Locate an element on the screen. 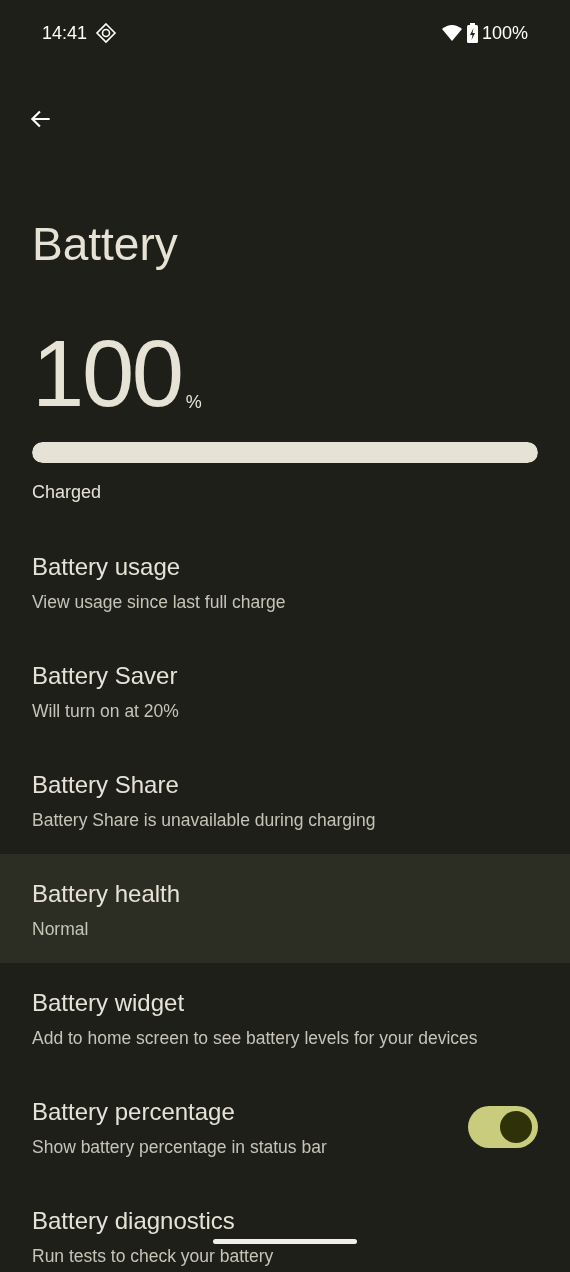  status-time: 14:41 is located at coordinates (65, 33).